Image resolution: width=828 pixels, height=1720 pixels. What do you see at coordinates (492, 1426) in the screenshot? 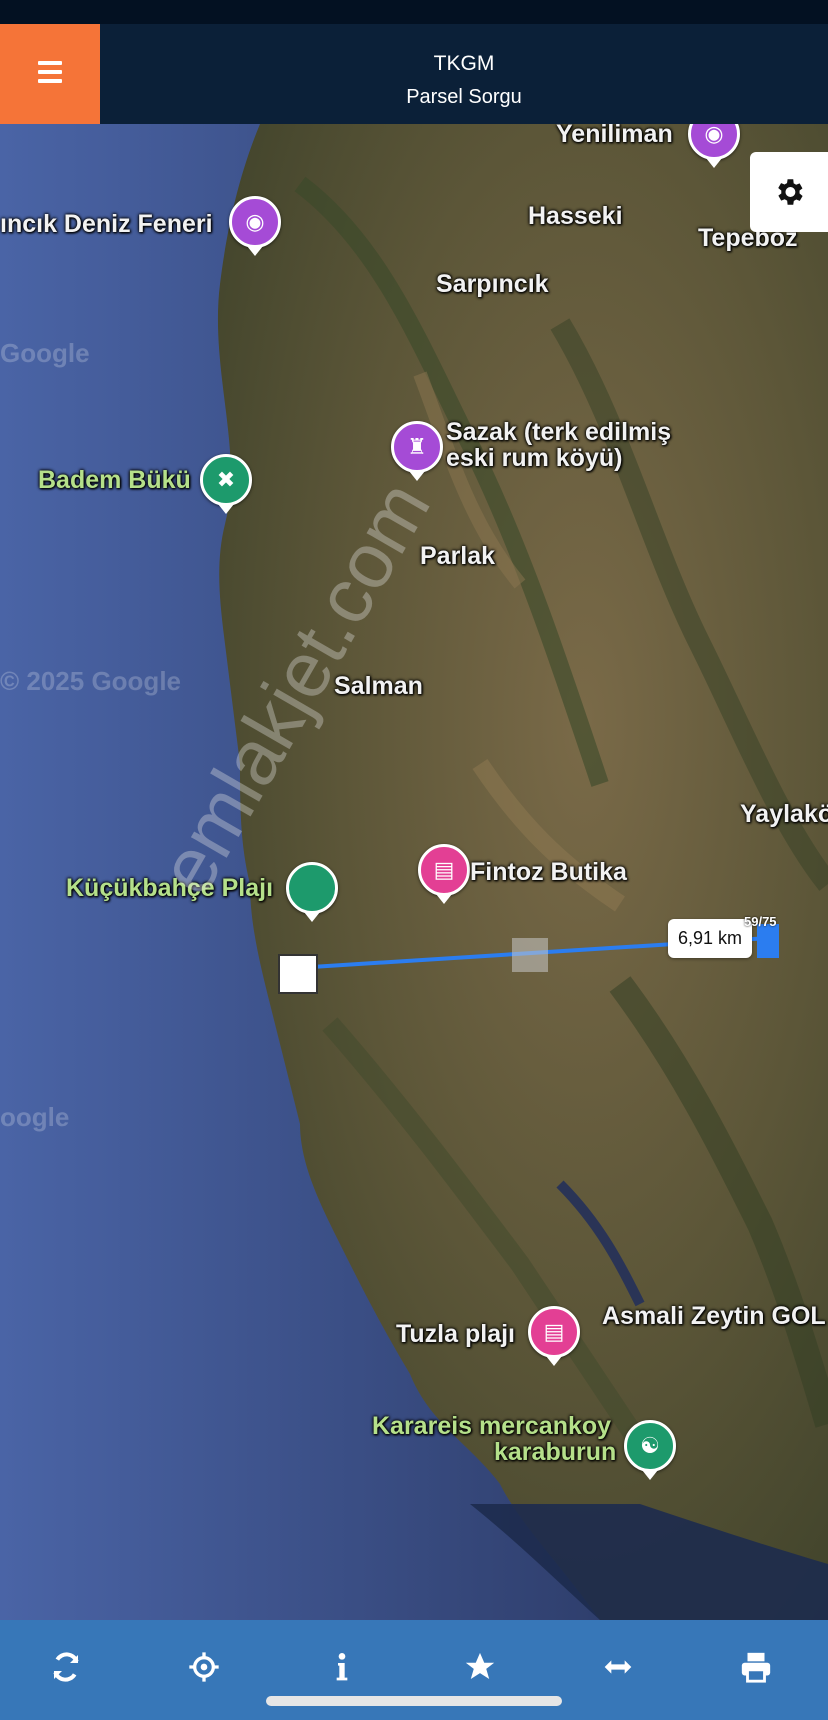
I see `place-label-karareis: Karareis mercankoy` at bounding box center [492, 1426].